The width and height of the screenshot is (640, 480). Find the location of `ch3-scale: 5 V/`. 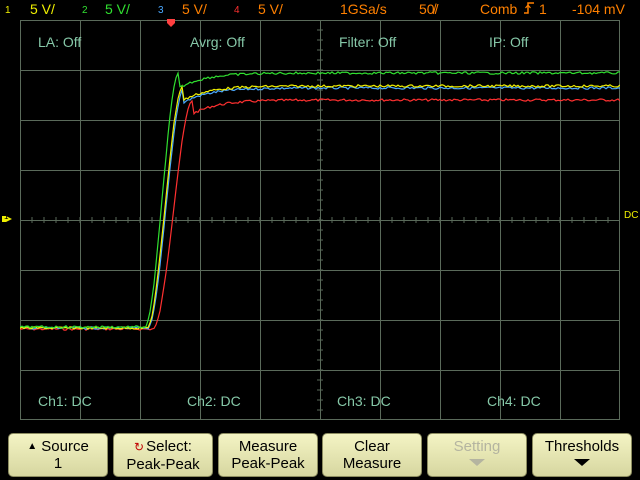

ch3-scale: 5 V/ is located at coordinates (194, 9).